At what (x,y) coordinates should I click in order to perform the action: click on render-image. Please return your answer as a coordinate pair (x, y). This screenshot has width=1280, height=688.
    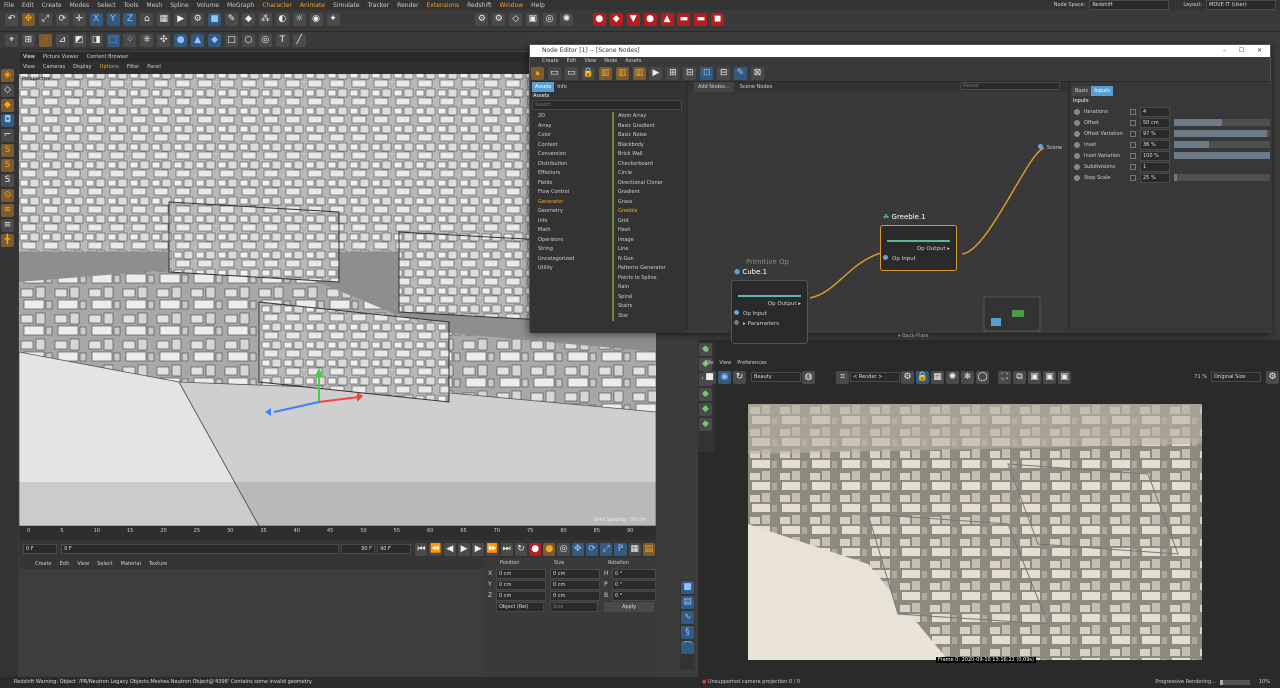
    Looking at the image, I should click on (975, 532).